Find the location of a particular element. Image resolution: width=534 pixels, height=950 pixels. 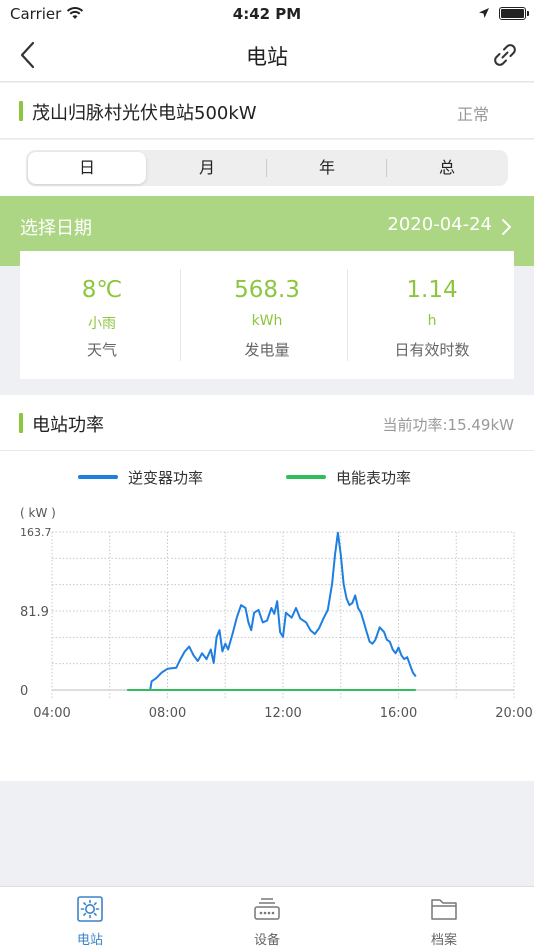

generation-unit: kWh is located at coordinates (267, 321).